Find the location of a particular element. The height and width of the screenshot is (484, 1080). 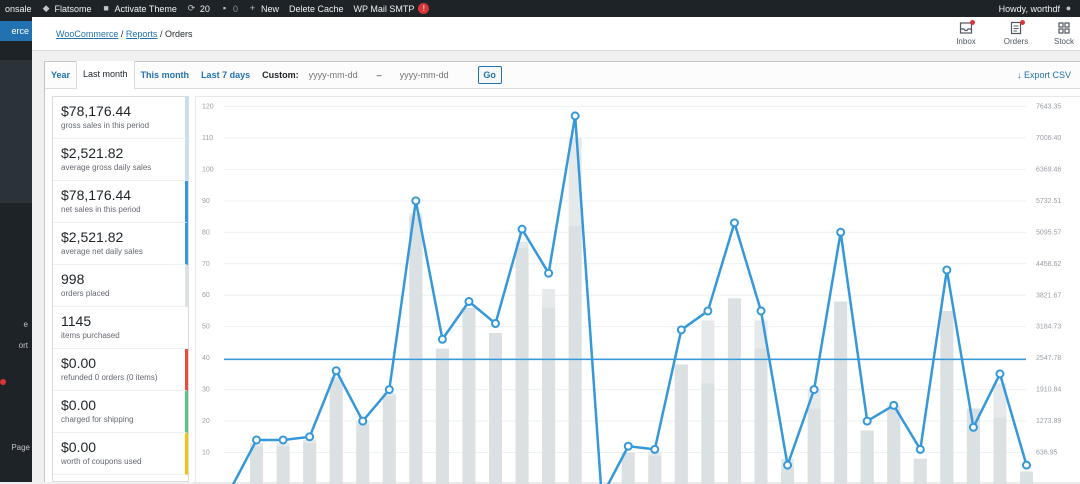

tab-last-month: Last month is located at coordinates (105, 75).